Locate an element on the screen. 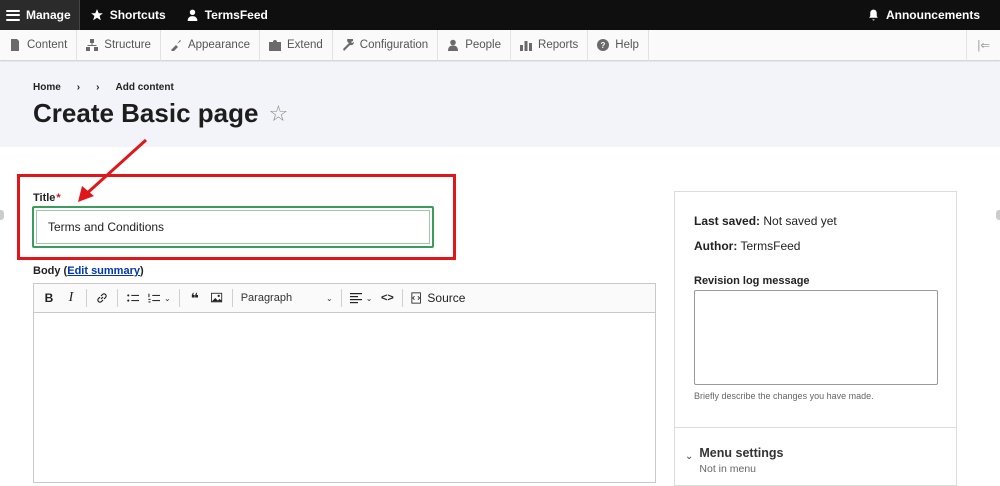  italic-icon: I is located at coordinates (71, 297).